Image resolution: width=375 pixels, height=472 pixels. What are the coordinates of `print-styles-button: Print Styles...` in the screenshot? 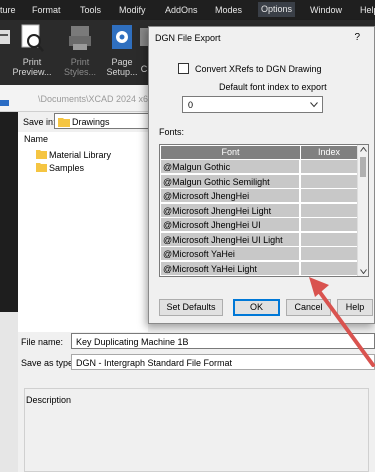 It's located at (80, 50).